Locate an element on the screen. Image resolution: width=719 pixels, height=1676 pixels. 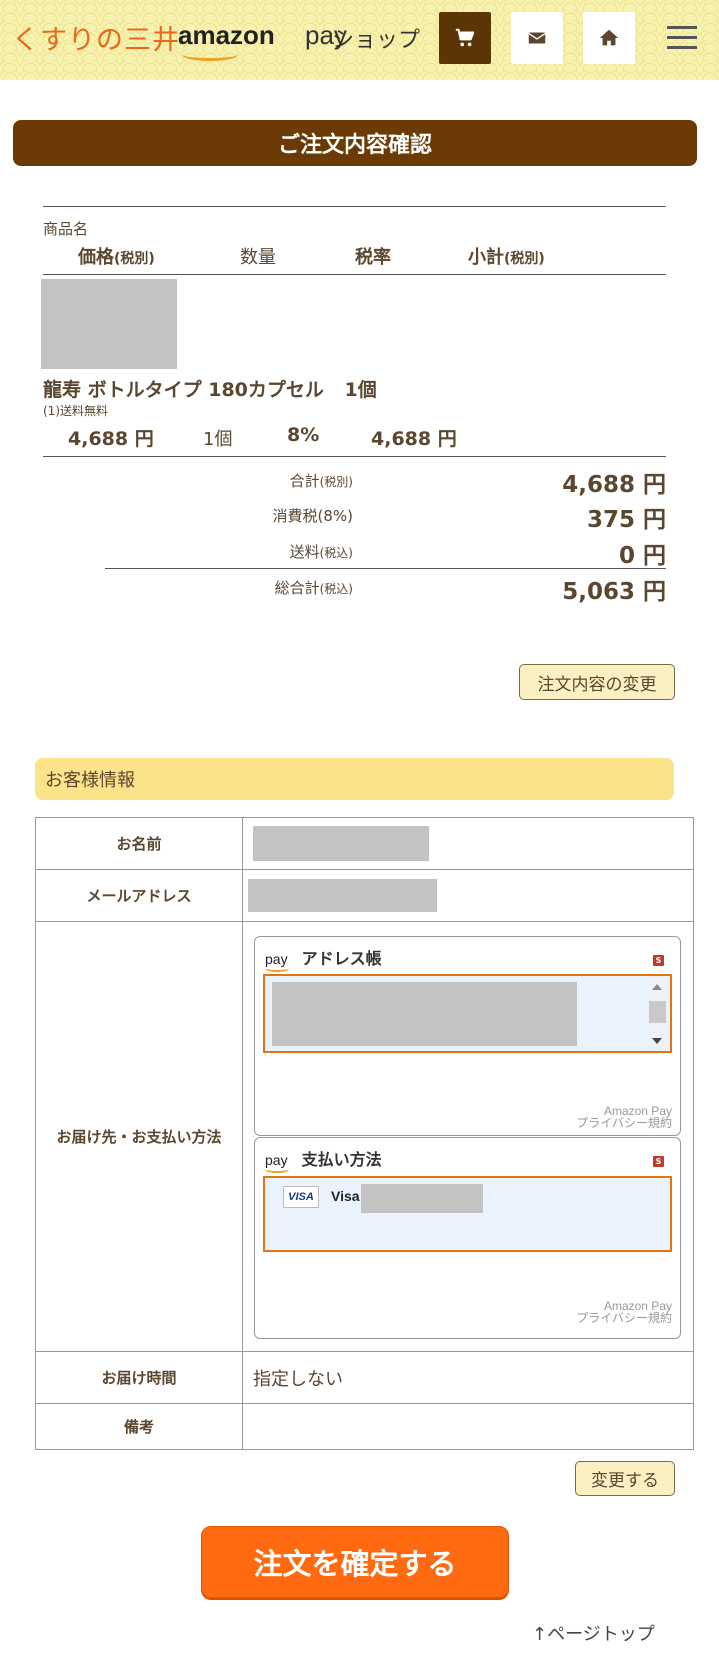
delivery-time-value: 指定しない is located at coordinates (298, 1379).